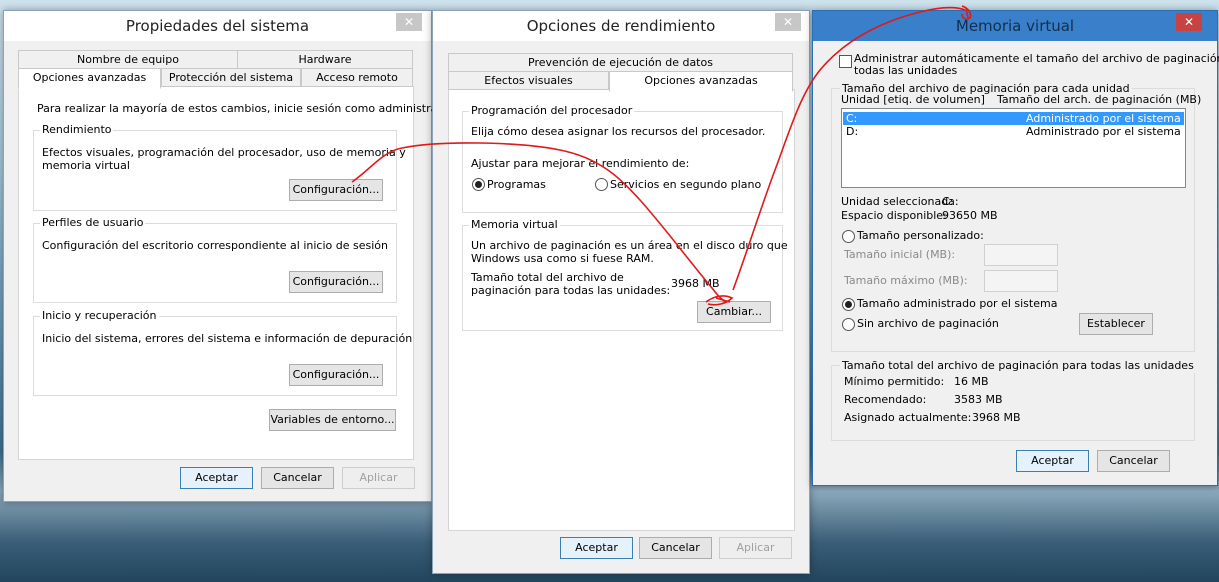 The height and width of the screenshot is (582, 1219). Describe the element at coordinates (99, 315) in the screenshot. I see `startup-recovery-label: Inicio y recuperación` at that location.